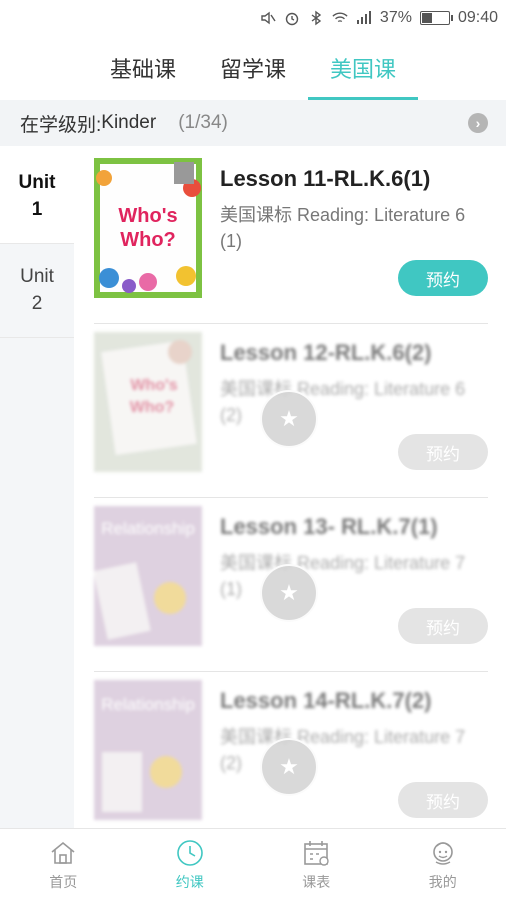 This screenshot has width=506, height=900. Describe the element at coordinates (37, 303) in the screenshot. I see `unit-number: 2` at that location.